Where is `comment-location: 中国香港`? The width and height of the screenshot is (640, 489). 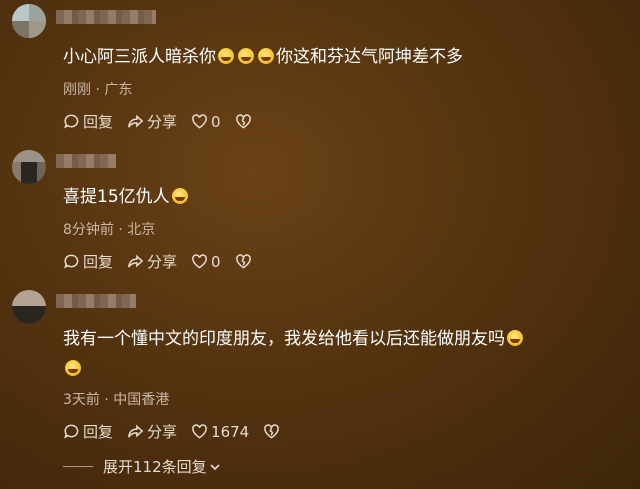 comment-location: 中国香港 is located at coordinates (141, 400).